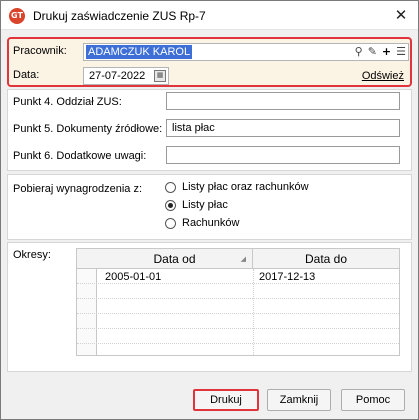  I want to click on employee-field: ADAMCZUK KAROL ⚲ ✎ + ☰, so click(246, 52).